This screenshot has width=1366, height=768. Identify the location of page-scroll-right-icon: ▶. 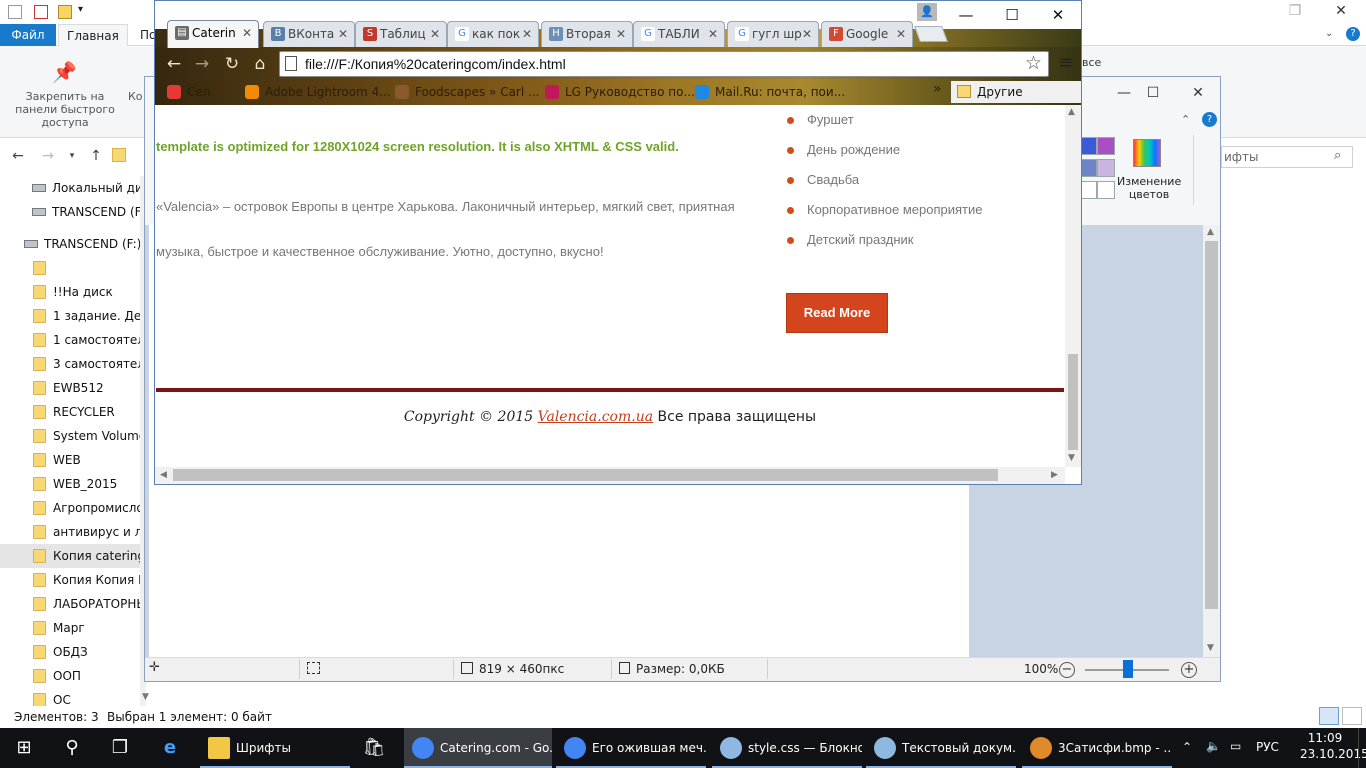
(1054, 475).